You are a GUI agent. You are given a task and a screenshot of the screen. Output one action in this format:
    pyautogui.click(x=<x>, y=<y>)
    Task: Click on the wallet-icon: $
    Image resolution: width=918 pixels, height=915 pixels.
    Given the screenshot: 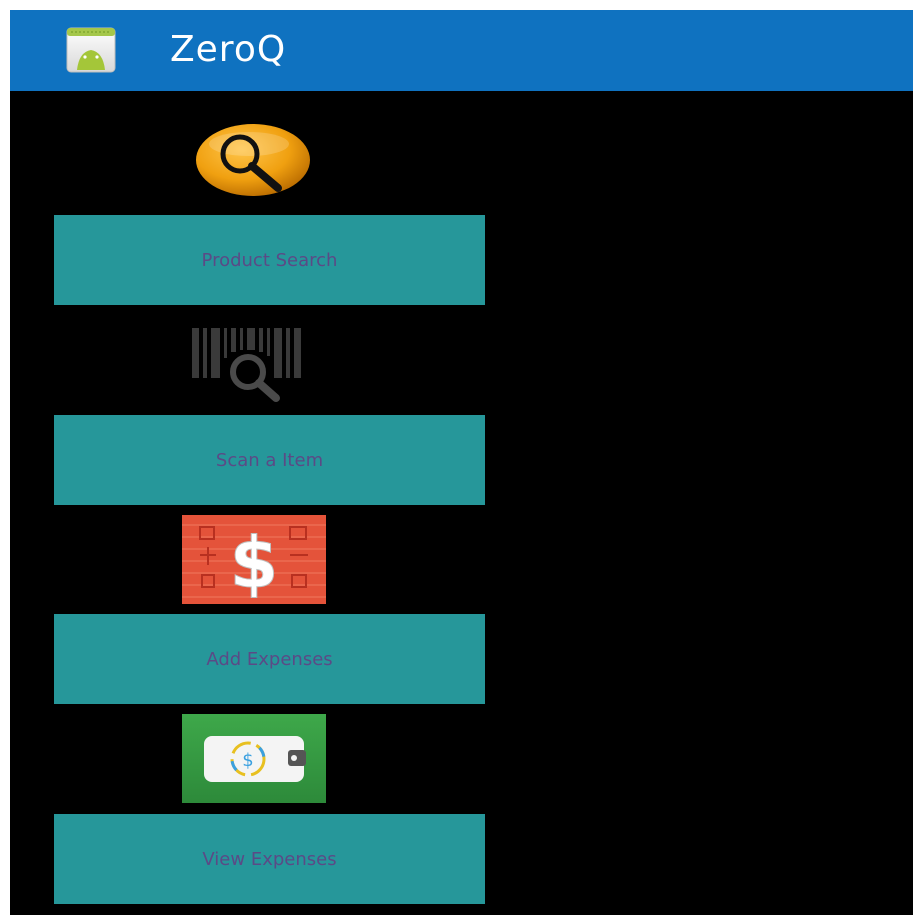 What is the action you would take?
    pyautogui.click(x=254, y=758)
    